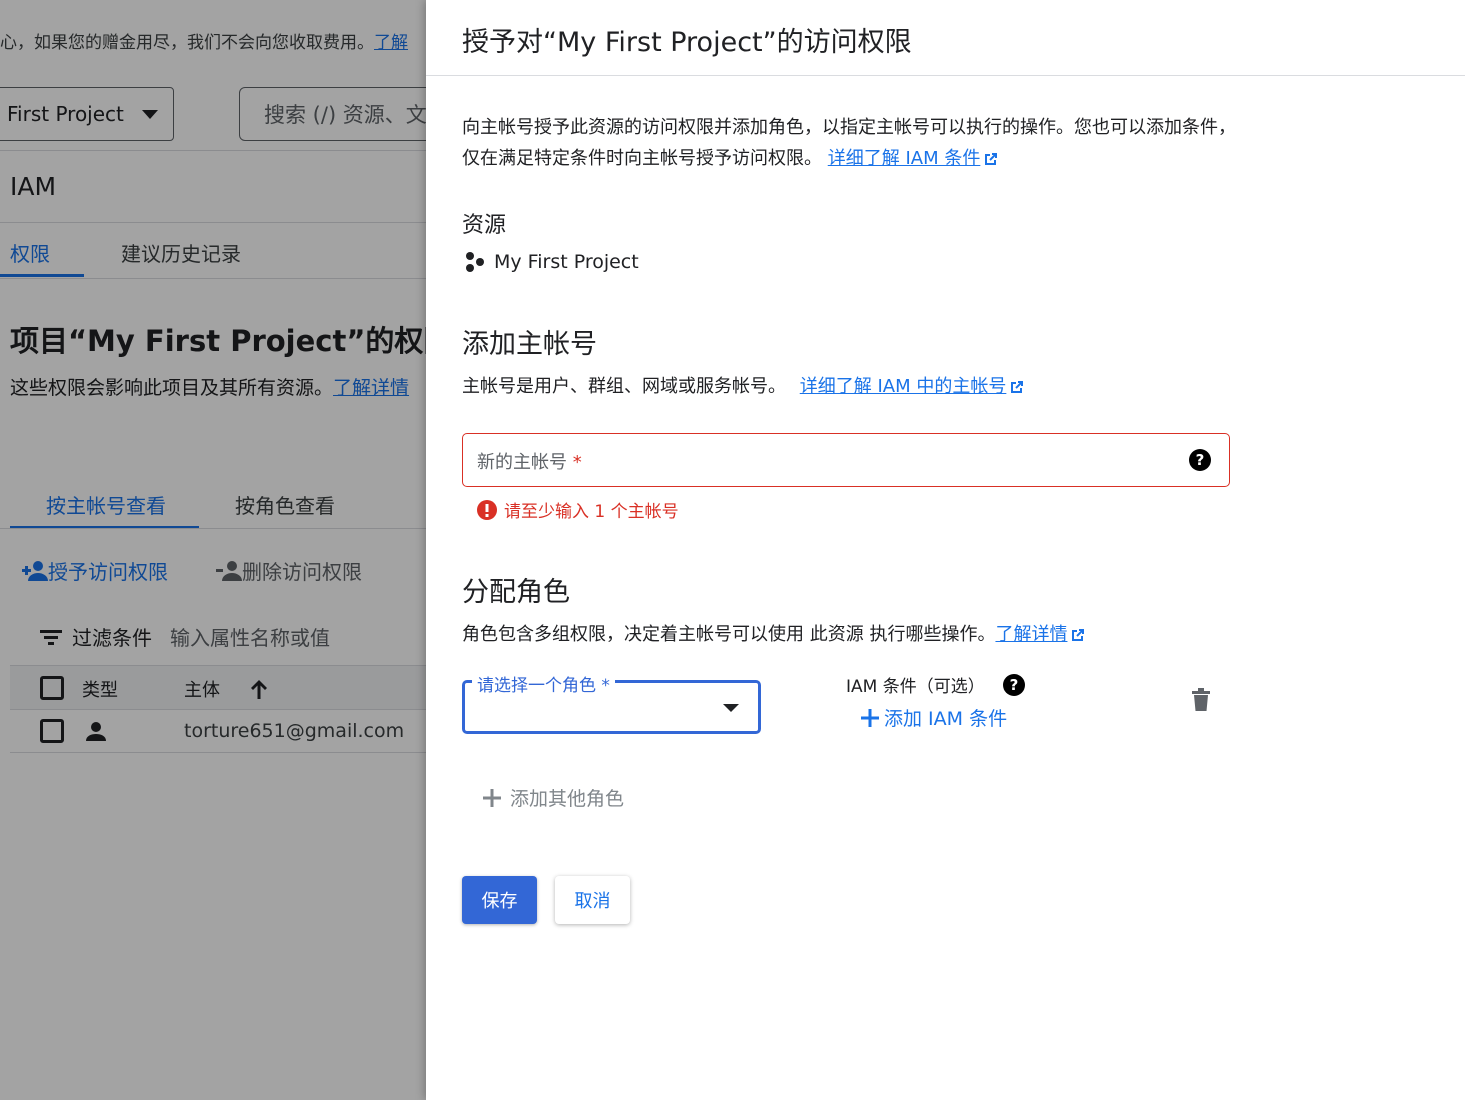  What do you see at coordinates (592, 900) in the screenshot?
I see `cancel-button: 取消` at bounding box center [592, 900].